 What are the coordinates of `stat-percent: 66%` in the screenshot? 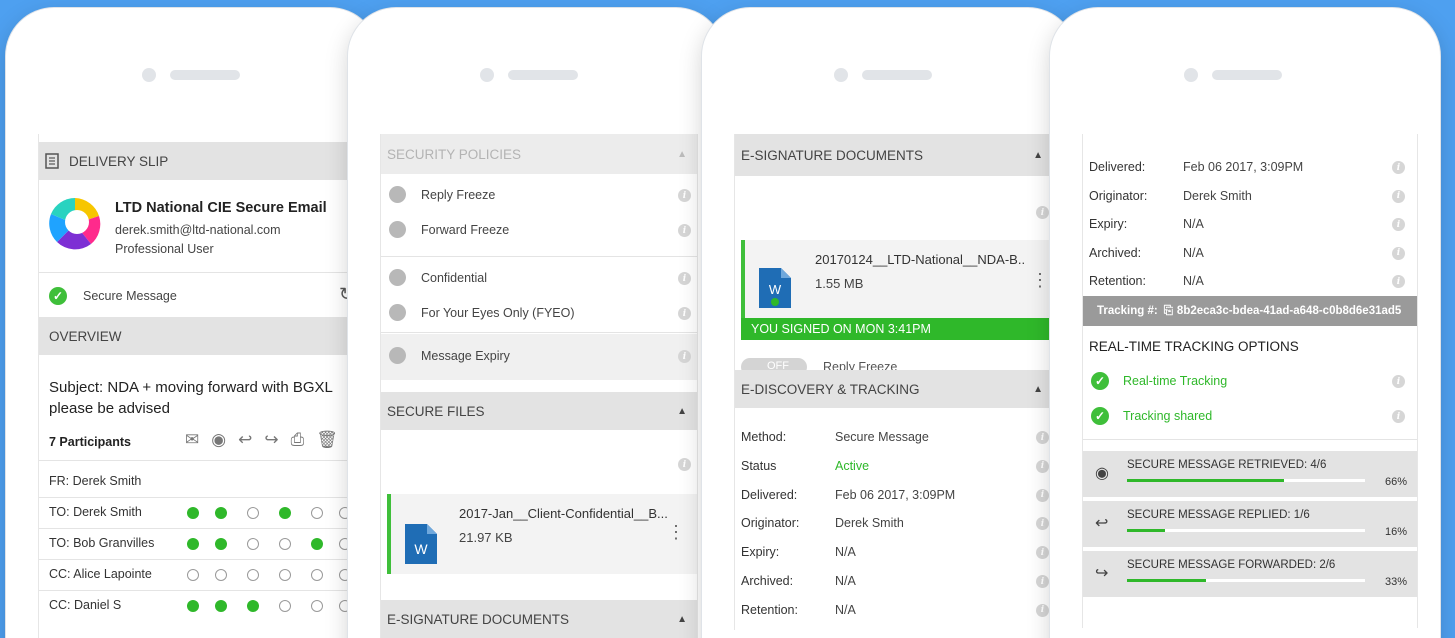 It's located at (1395, 482).